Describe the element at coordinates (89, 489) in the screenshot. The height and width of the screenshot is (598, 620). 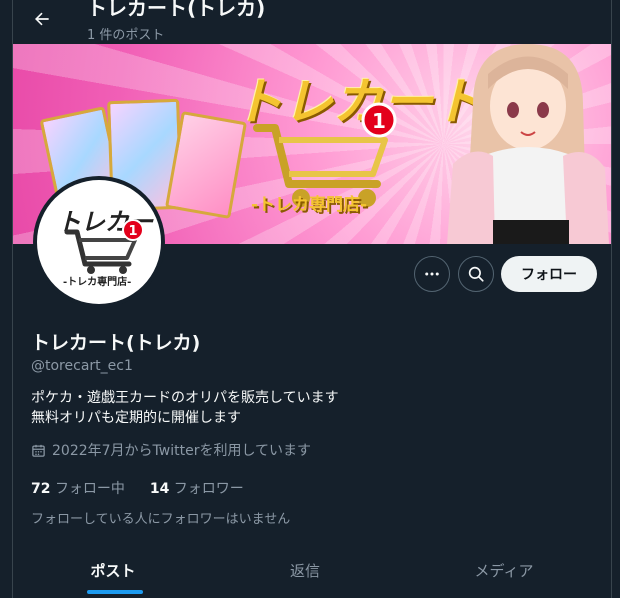
I see `following-label: フォロー中` at that location.